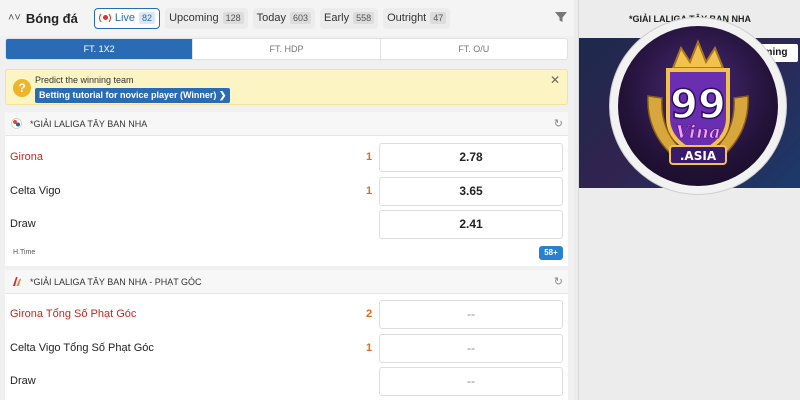 This screenshot has width=800, height=400. What do you see at coordinates (369, 314) in the screenshot?
I see `score-indicator: 2` at bounding box center [369, 314].